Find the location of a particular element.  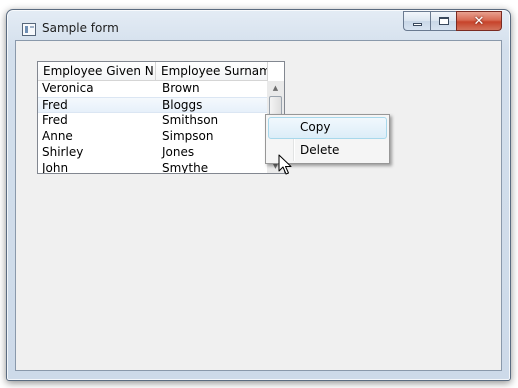

table-row: John Smythe is located at coordinates (153, 167).